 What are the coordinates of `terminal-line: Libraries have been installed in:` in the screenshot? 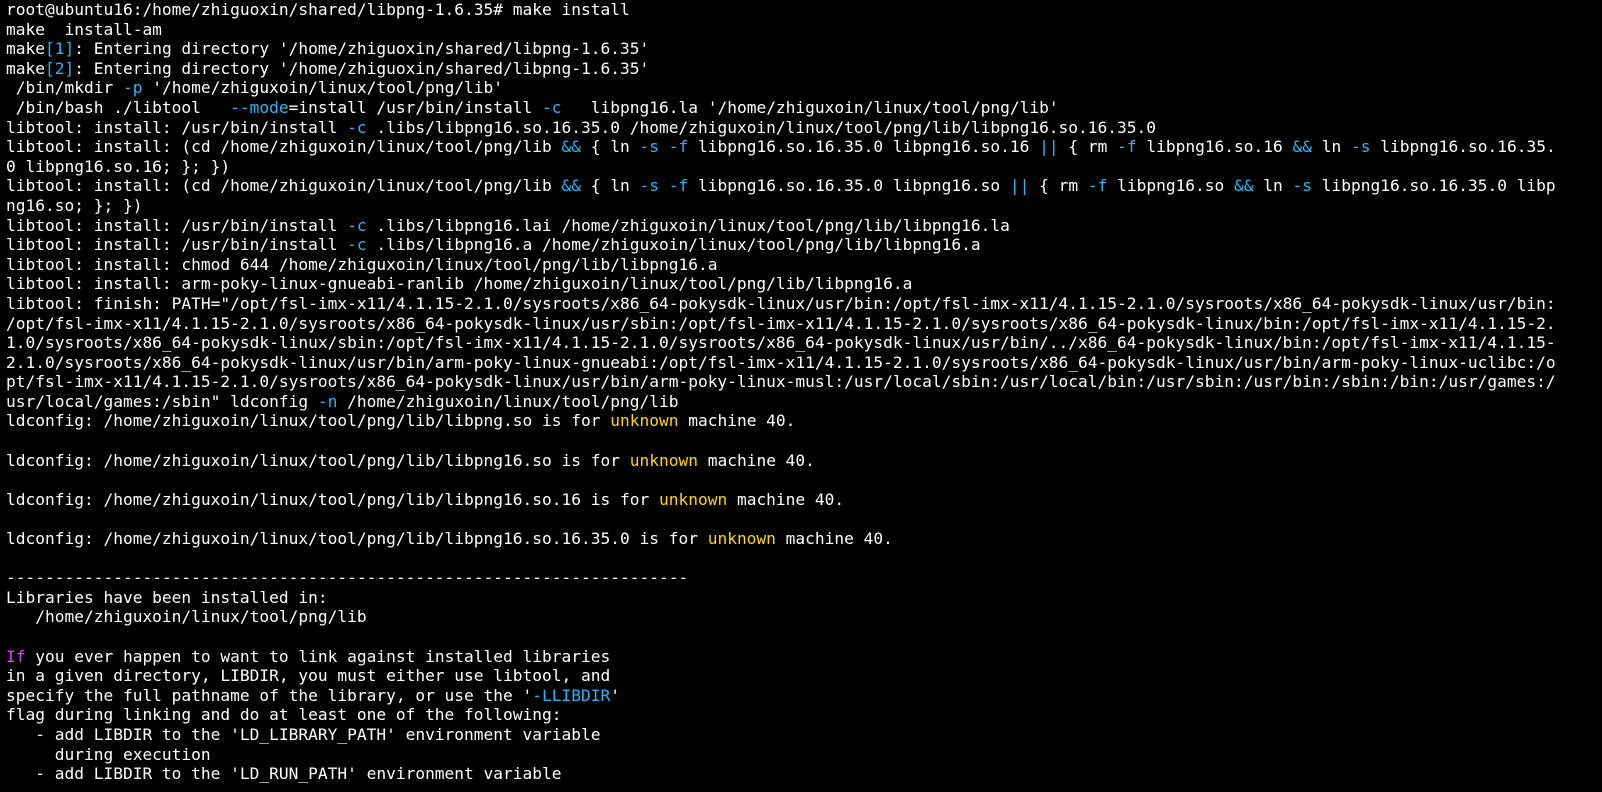 It's located at (804, 598).